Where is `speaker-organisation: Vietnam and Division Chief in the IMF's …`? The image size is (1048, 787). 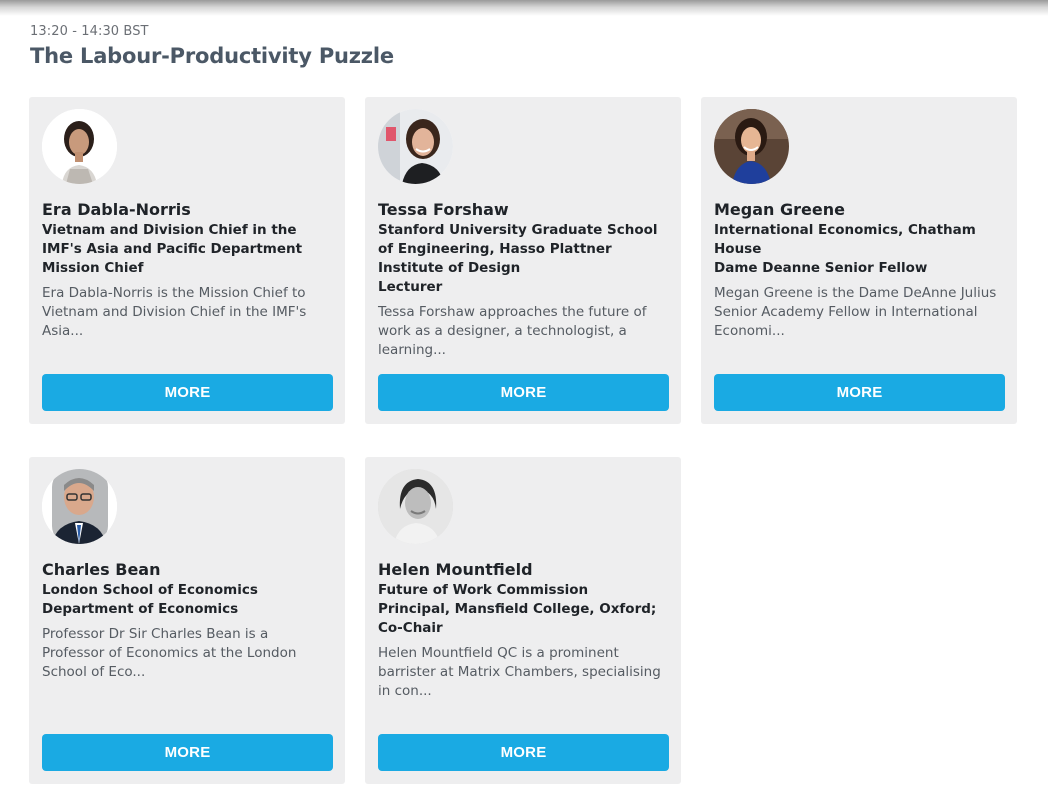 speaker-organisation: Vietnam and Division Chief in the IMF's … is located at coordinates (172, 239).